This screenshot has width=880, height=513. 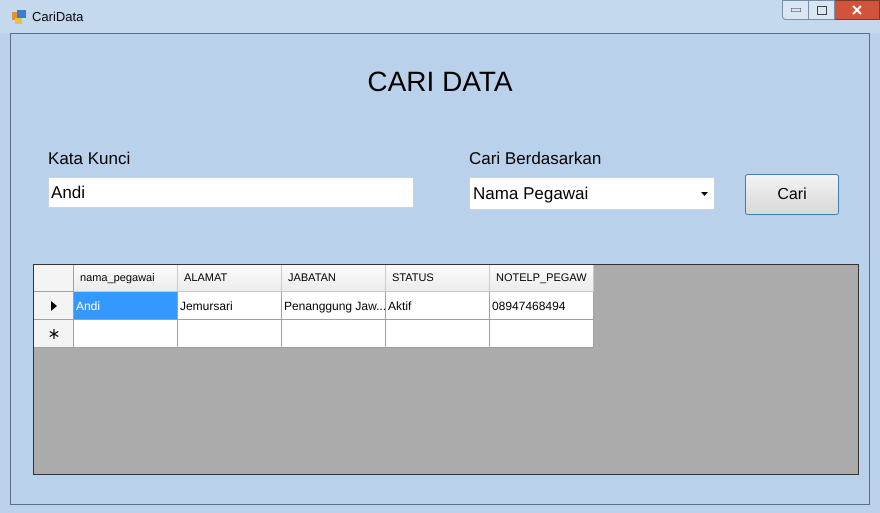 What do you see at coordinates (58, 17) in the screenshot?
I see `window-title: CariData` at bounding box center [58, 17].